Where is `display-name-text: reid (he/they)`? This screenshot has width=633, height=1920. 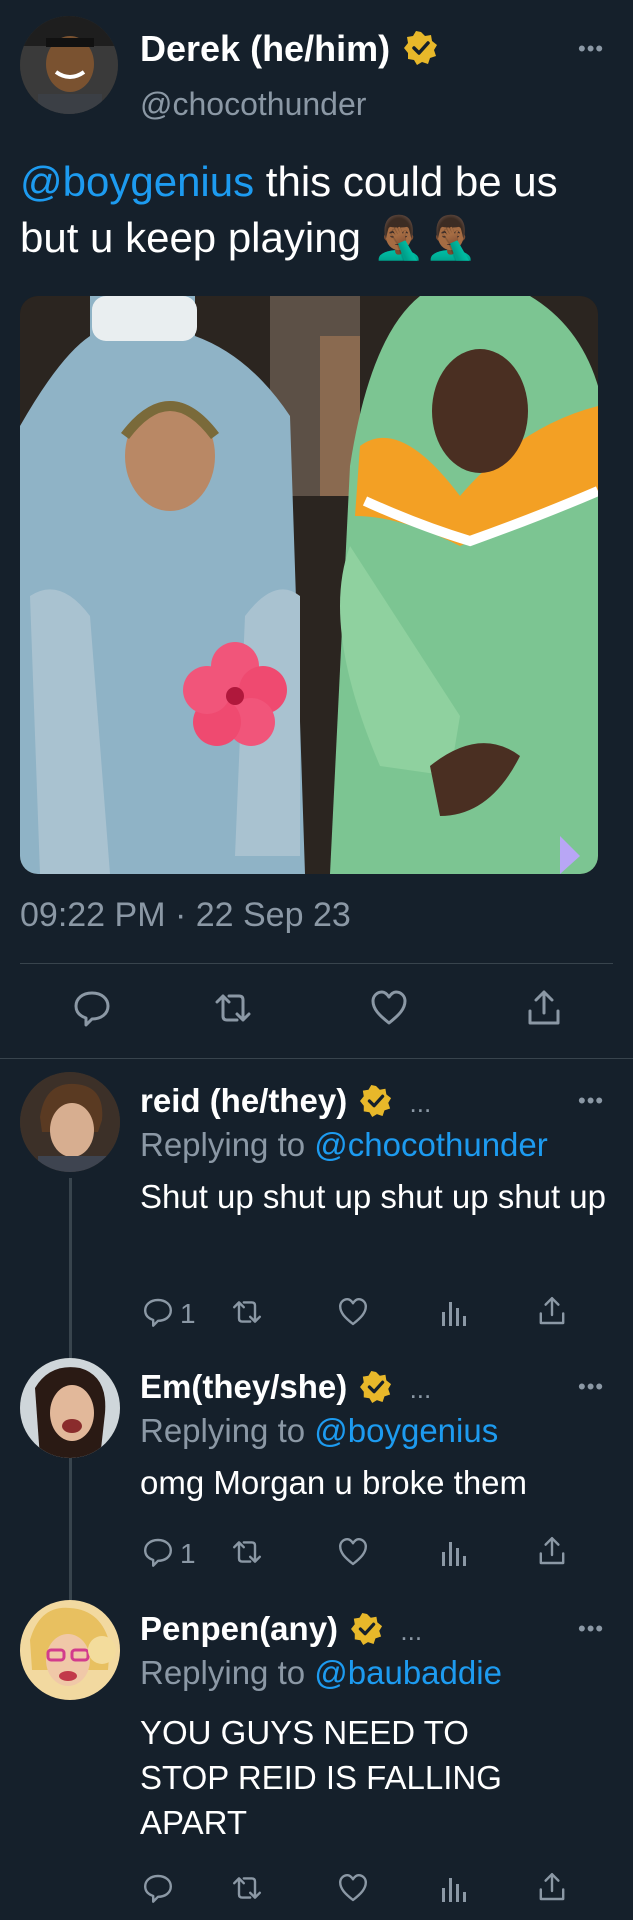
display-name-text: reid (he/they) is located at coordinates (244, 1100).